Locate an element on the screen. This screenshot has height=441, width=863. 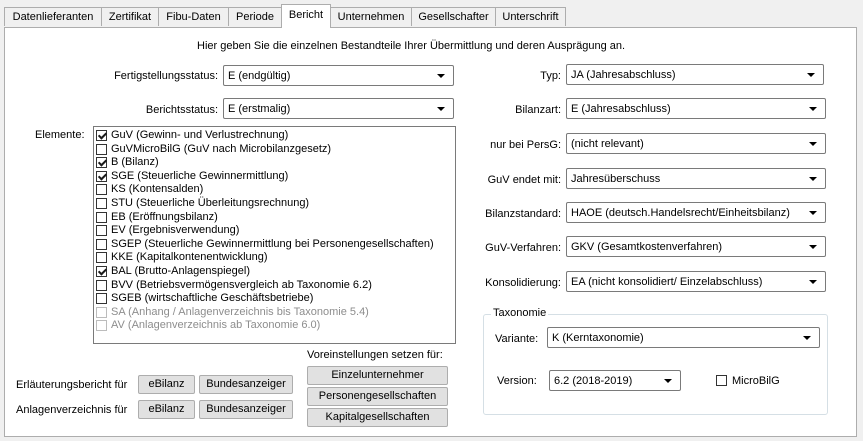
berichtsstatus-value: E (erstmalig) is located at coordinates (259, 109).